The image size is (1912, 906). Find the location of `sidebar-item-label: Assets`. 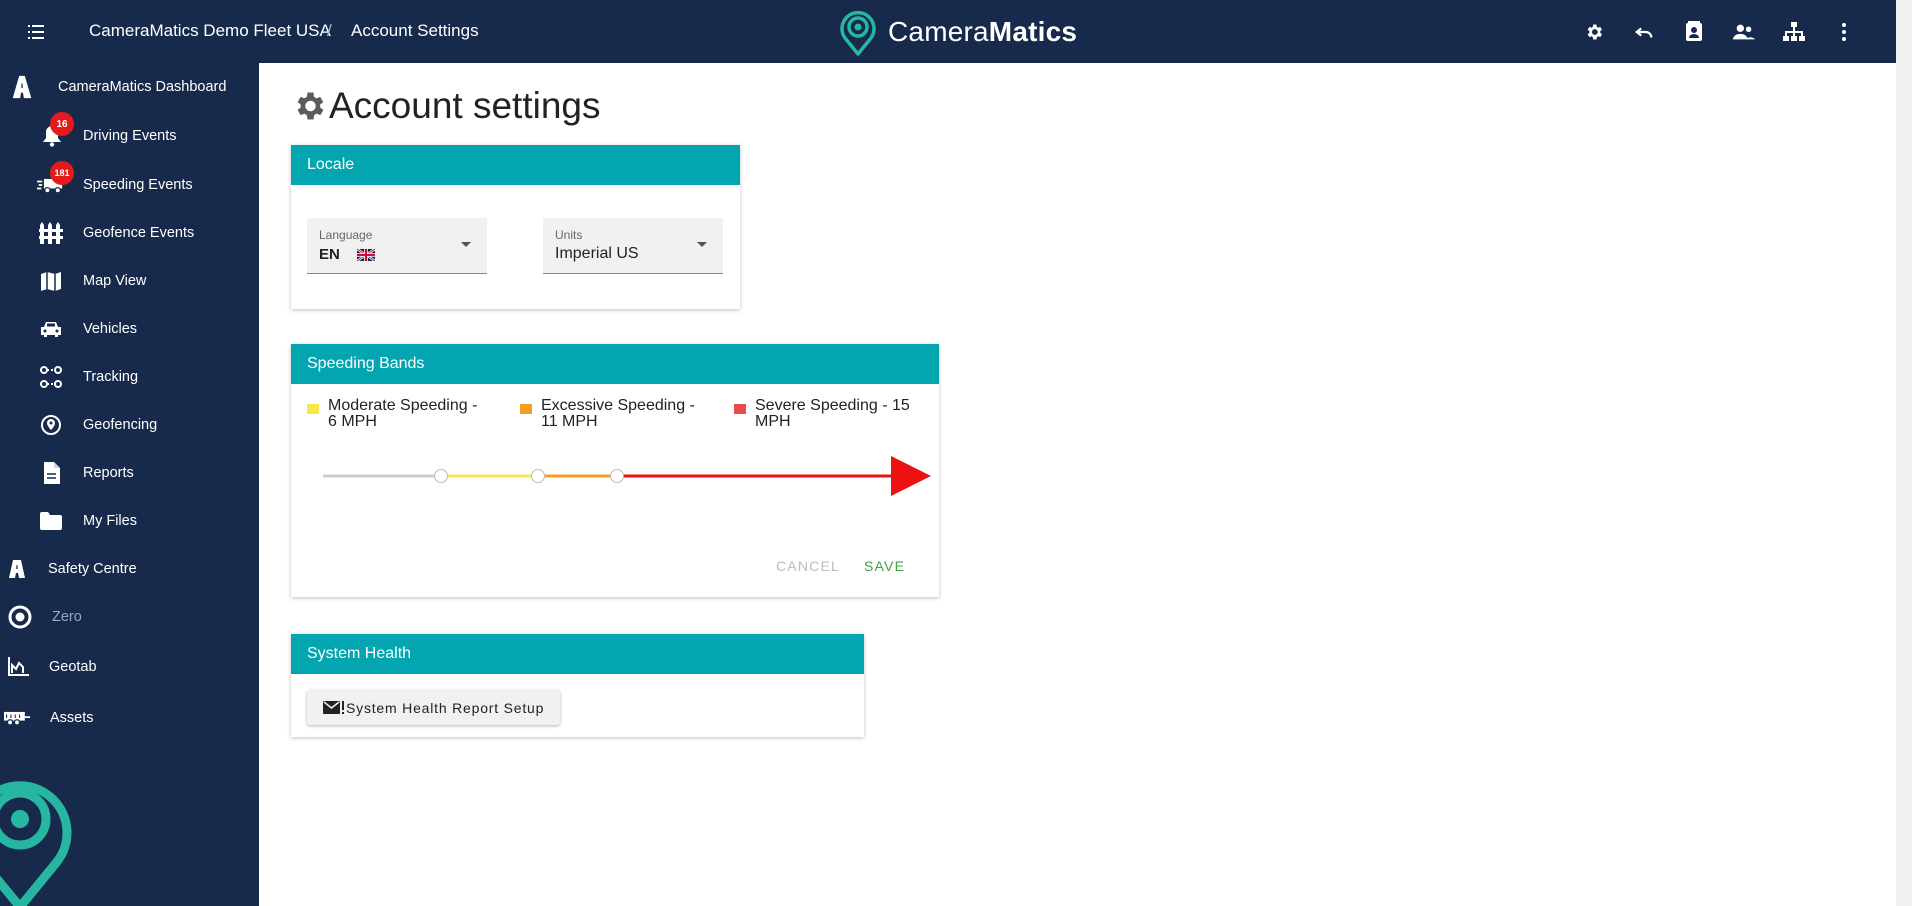

sidebar-item-label: Assets is located at coordinates (72, 718).